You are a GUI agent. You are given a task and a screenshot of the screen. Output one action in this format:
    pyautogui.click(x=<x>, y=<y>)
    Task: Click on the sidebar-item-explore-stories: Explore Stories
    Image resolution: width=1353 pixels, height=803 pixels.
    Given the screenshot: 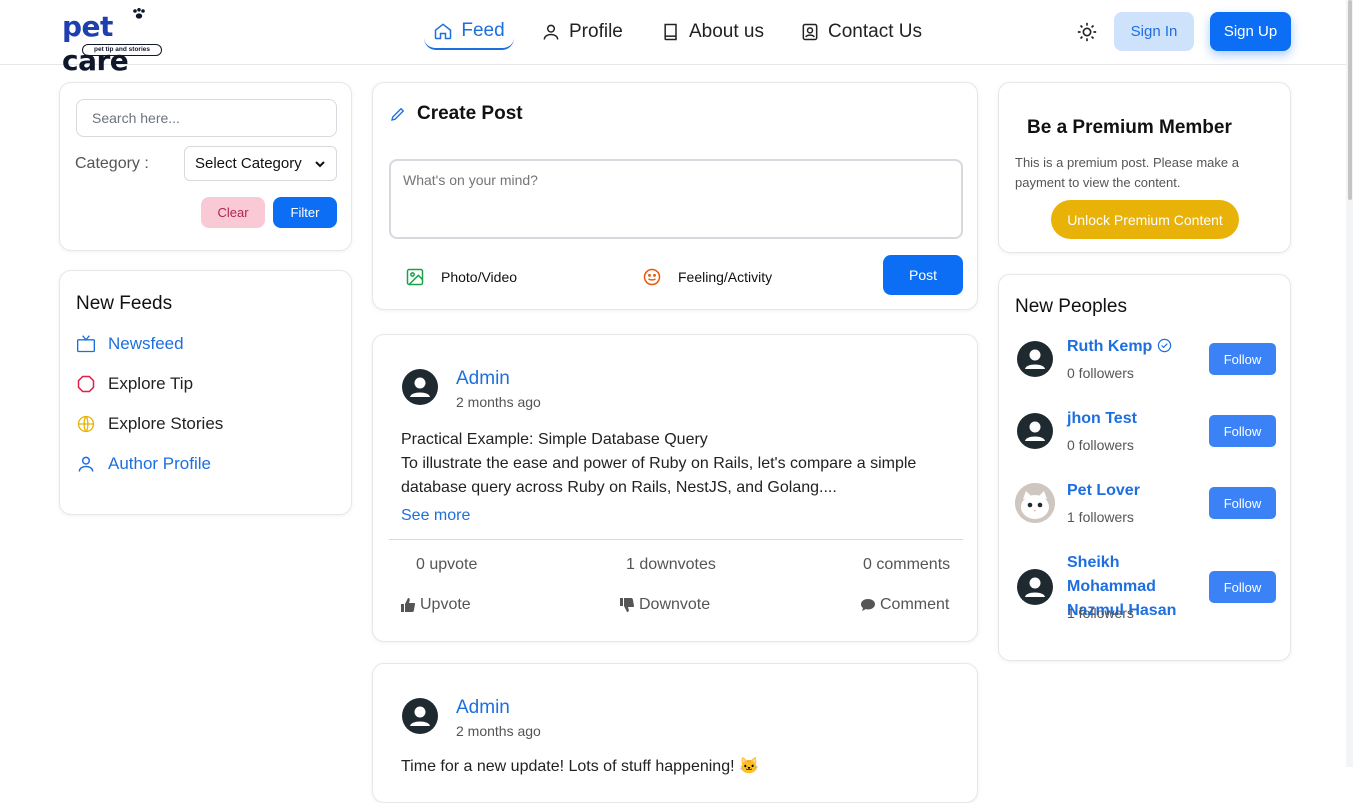 What is the action you would take?
    pyautogui.click(x=149, y=424)
    